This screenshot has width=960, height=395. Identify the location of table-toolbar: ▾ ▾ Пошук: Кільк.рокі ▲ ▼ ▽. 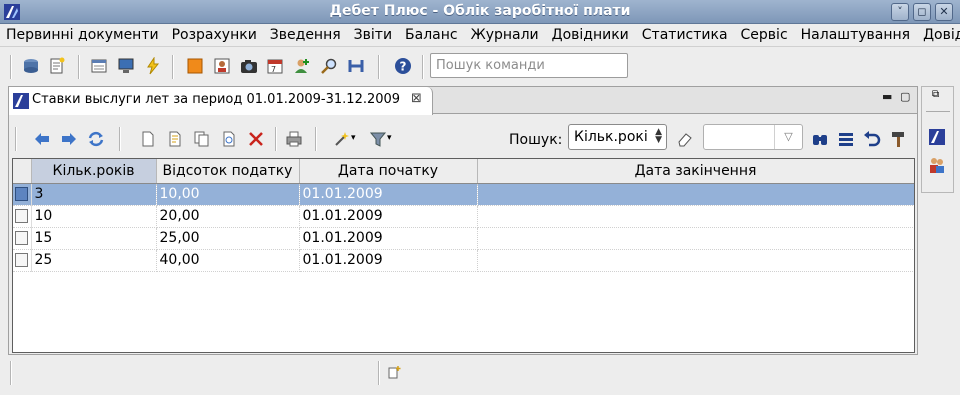
(464, 139).